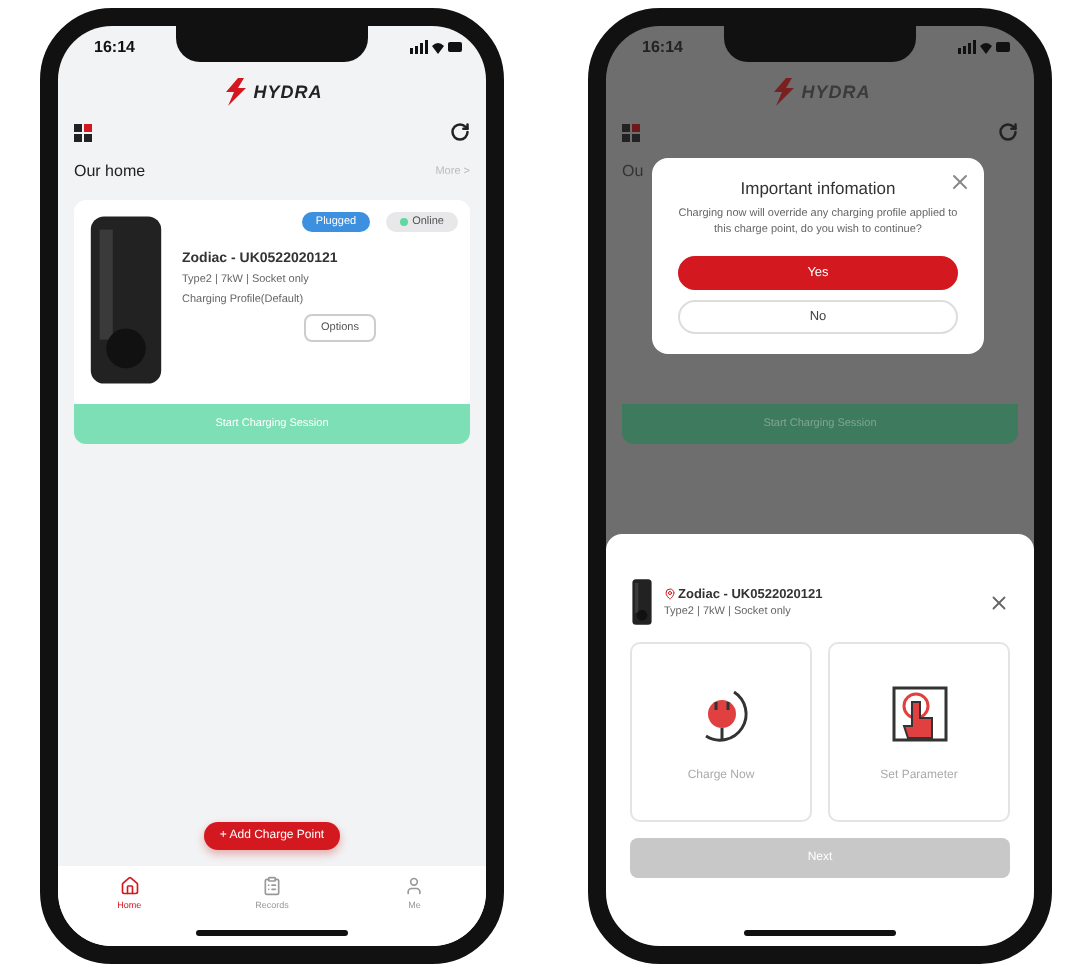 Image resolution: width=1070 pixels, height=972 pixels. I want to click on dialog-title: Important infomation, so click(818, 188).